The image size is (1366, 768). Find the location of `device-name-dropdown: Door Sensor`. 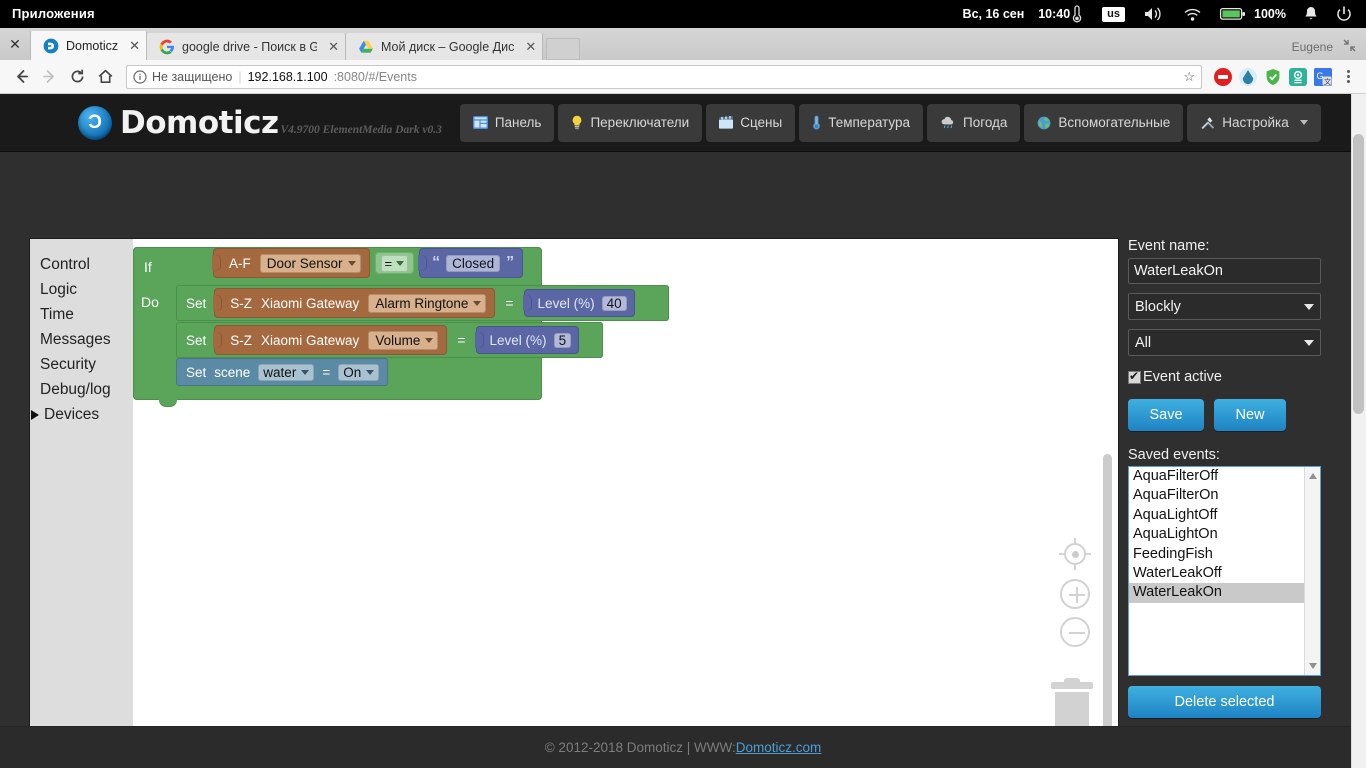

device-name-dropdown: Door Sensor is located at coordinates (310, 263).